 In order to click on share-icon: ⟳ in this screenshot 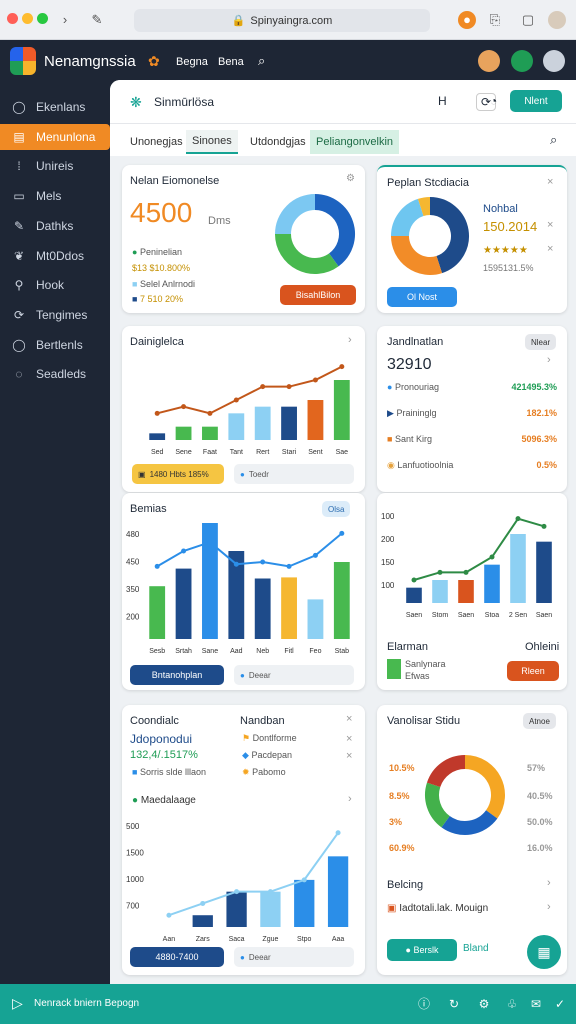, I will do `click(19, 314)`.